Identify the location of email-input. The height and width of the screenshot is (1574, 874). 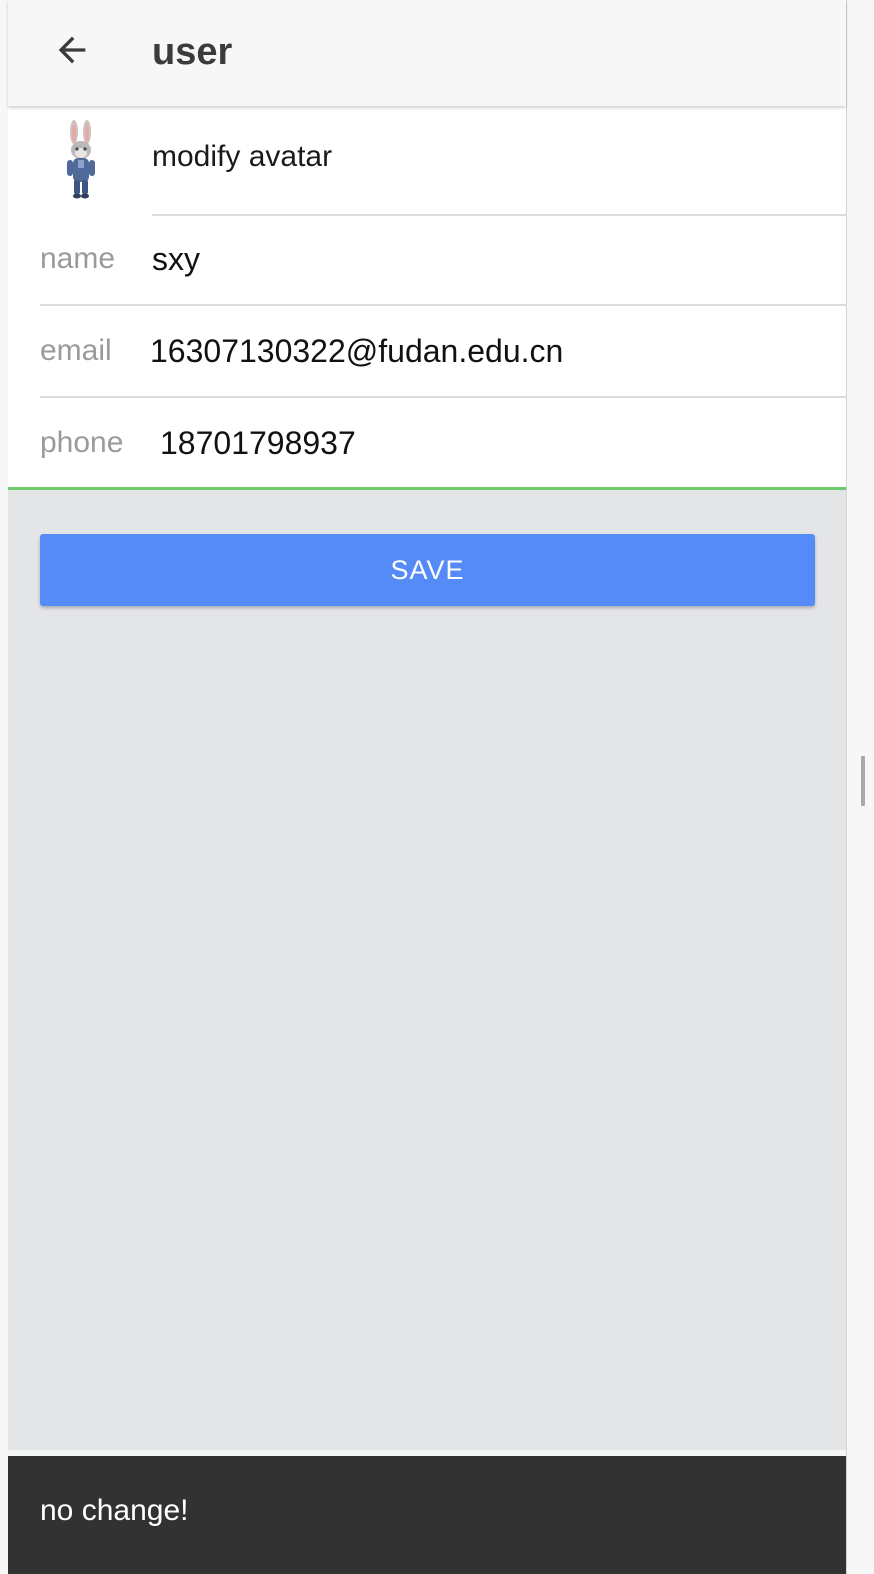
(485, 351).